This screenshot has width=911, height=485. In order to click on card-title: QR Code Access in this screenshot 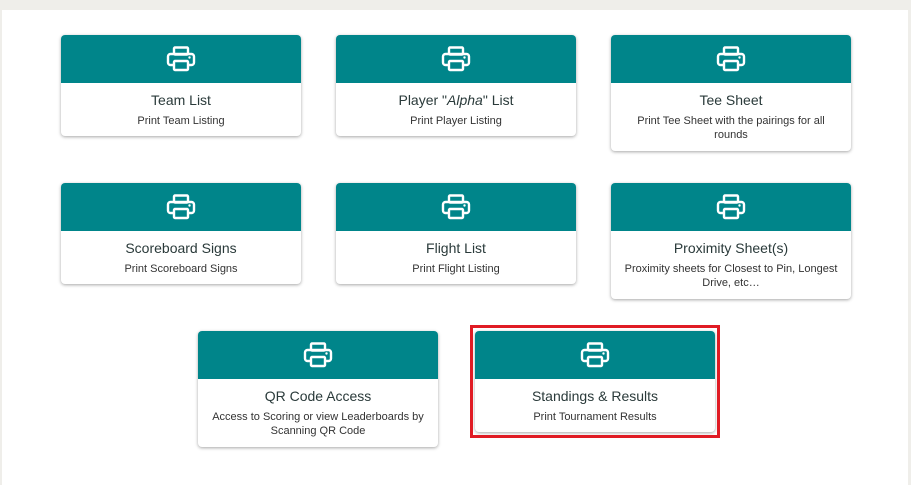, I will do `click(318, 396)`.